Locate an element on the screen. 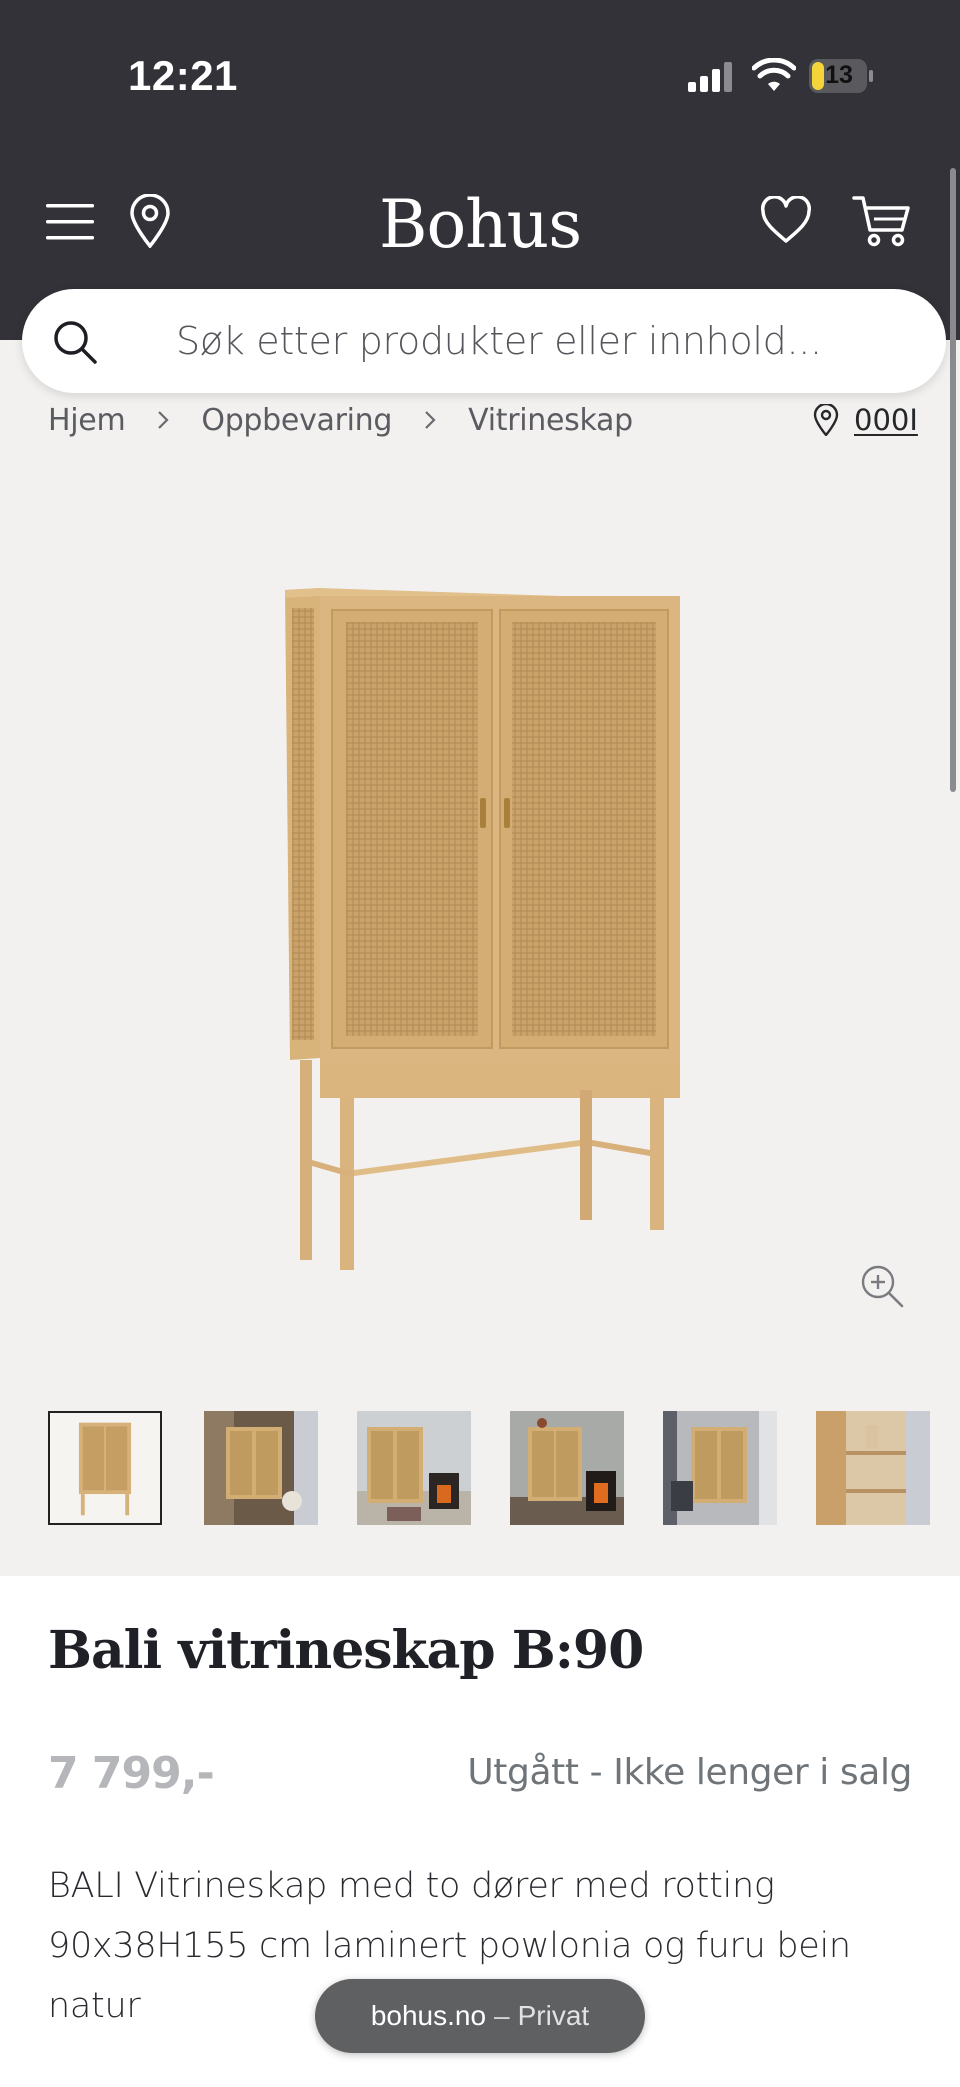  cart-icon is located at coordinates (882, 221).